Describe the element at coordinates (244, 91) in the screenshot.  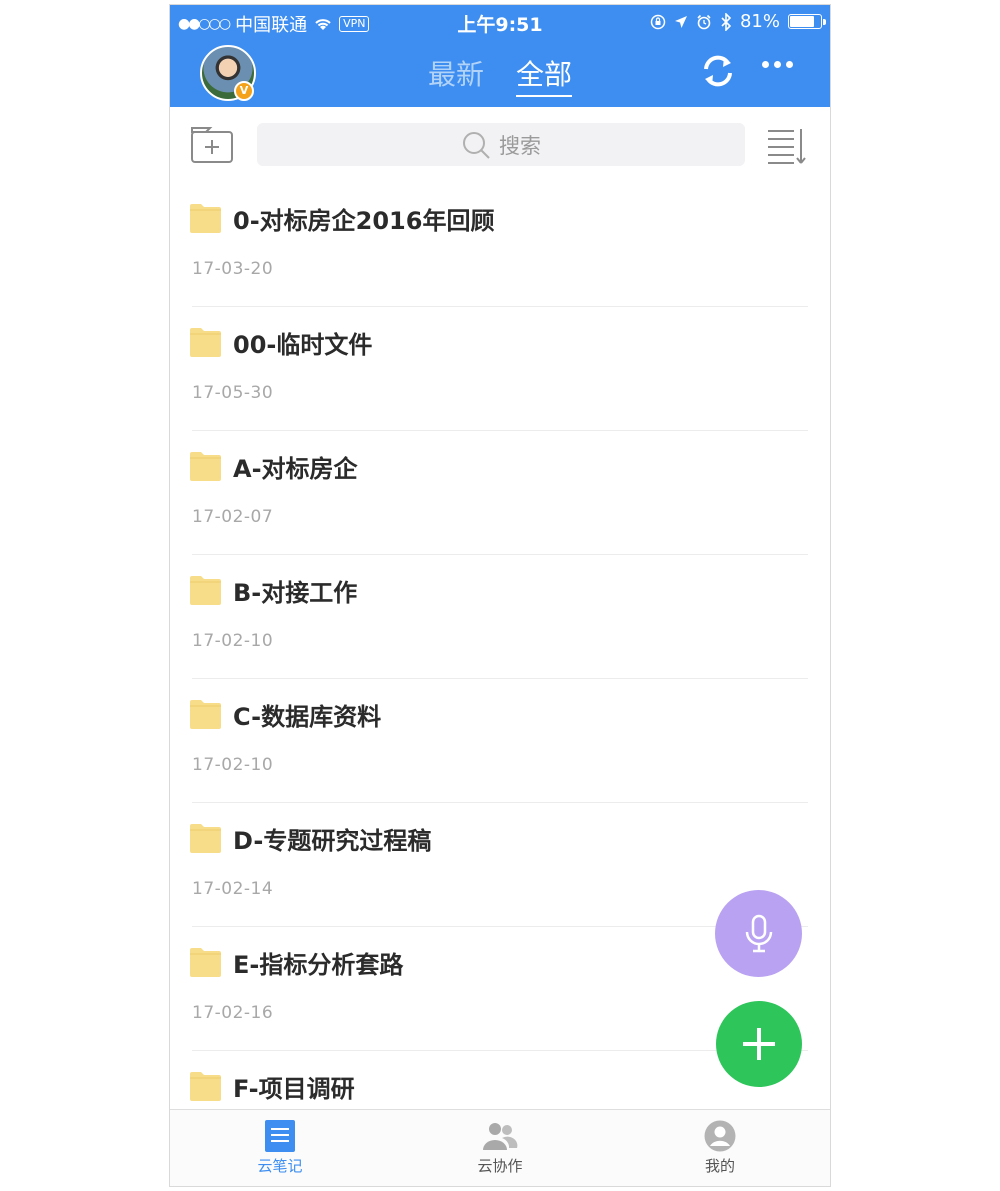
I see `vip-badge: V` at that location.